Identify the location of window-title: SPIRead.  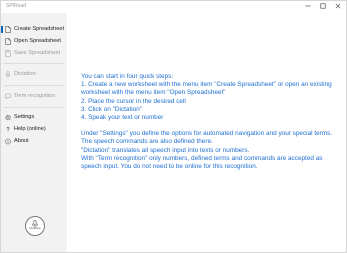
(16, 6).